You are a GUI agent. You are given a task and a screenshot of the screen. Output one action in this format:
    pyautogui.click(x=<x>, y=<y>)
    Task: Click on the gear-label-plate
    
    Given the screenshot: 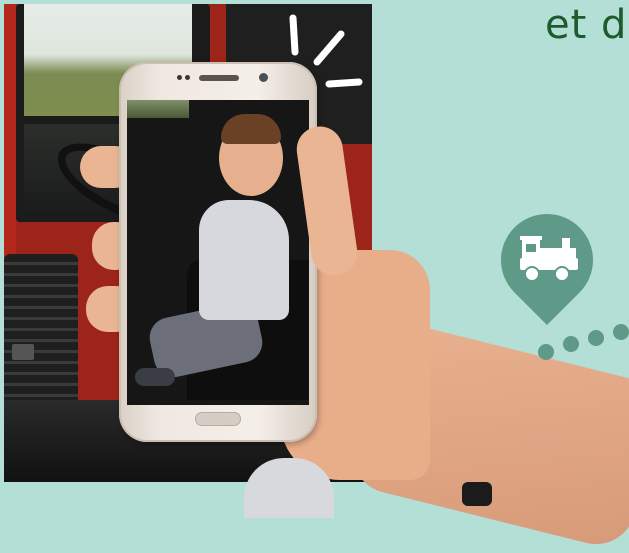 What is the action you would take?
    pyautogui.click(x=23, y=352)
    